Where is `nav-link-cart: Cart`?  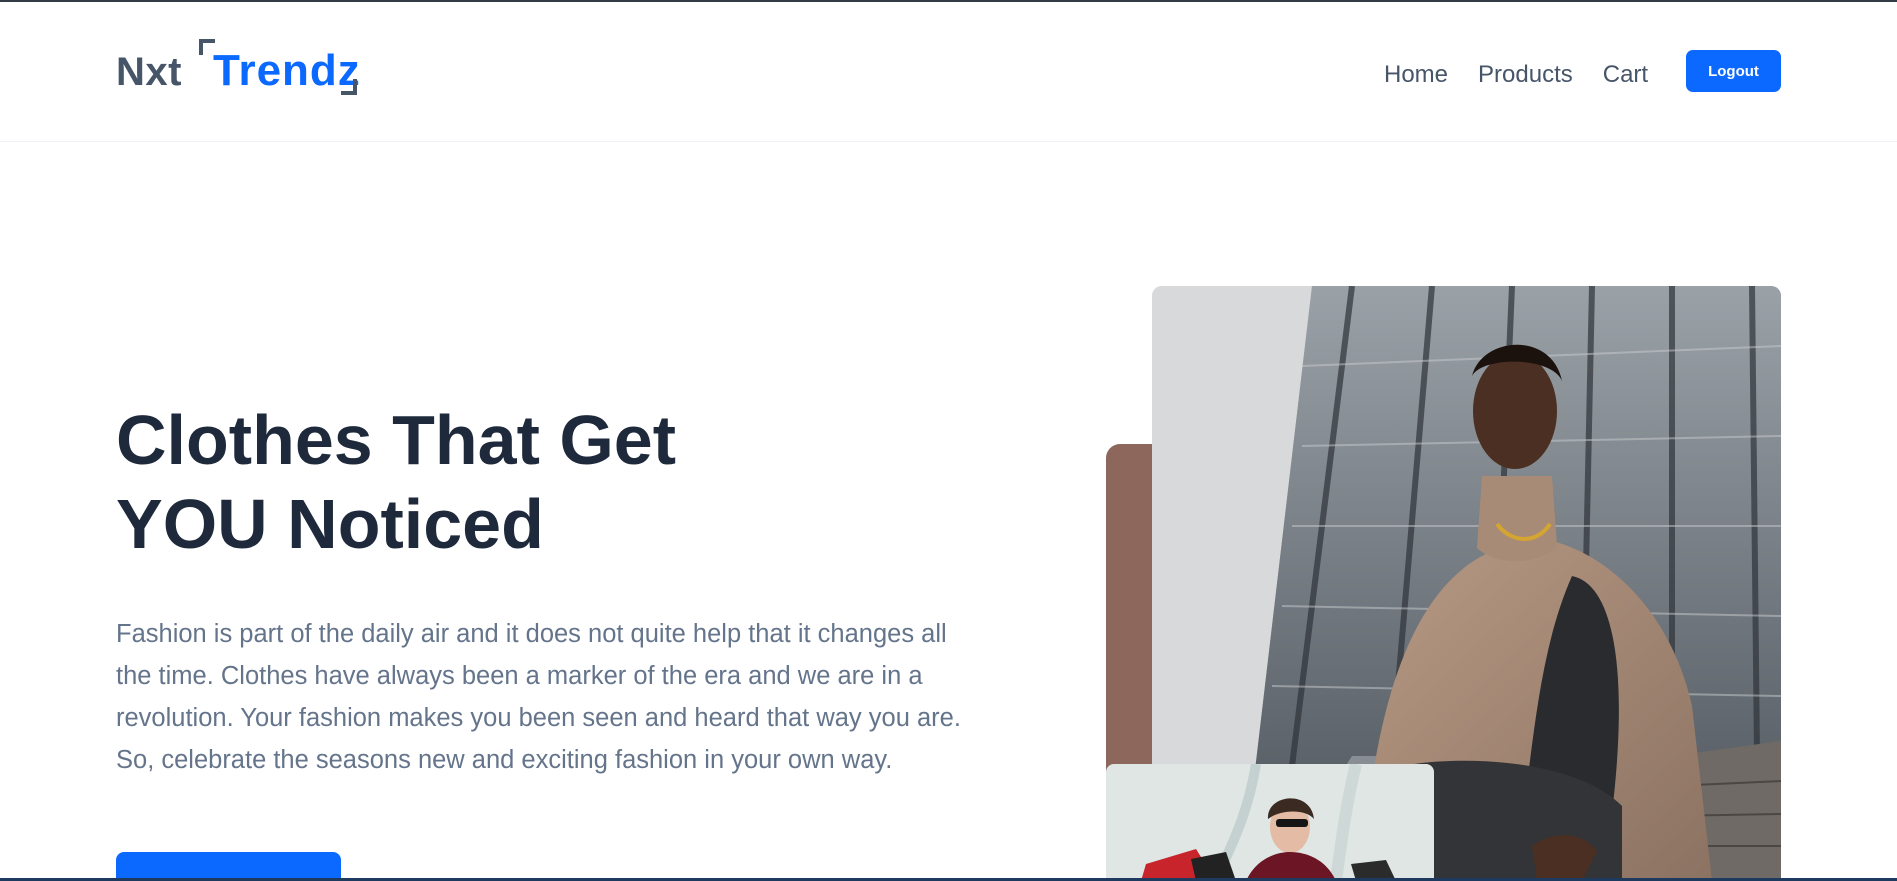 nav-link-cart: Cart is located at coordinates (1625, 75).